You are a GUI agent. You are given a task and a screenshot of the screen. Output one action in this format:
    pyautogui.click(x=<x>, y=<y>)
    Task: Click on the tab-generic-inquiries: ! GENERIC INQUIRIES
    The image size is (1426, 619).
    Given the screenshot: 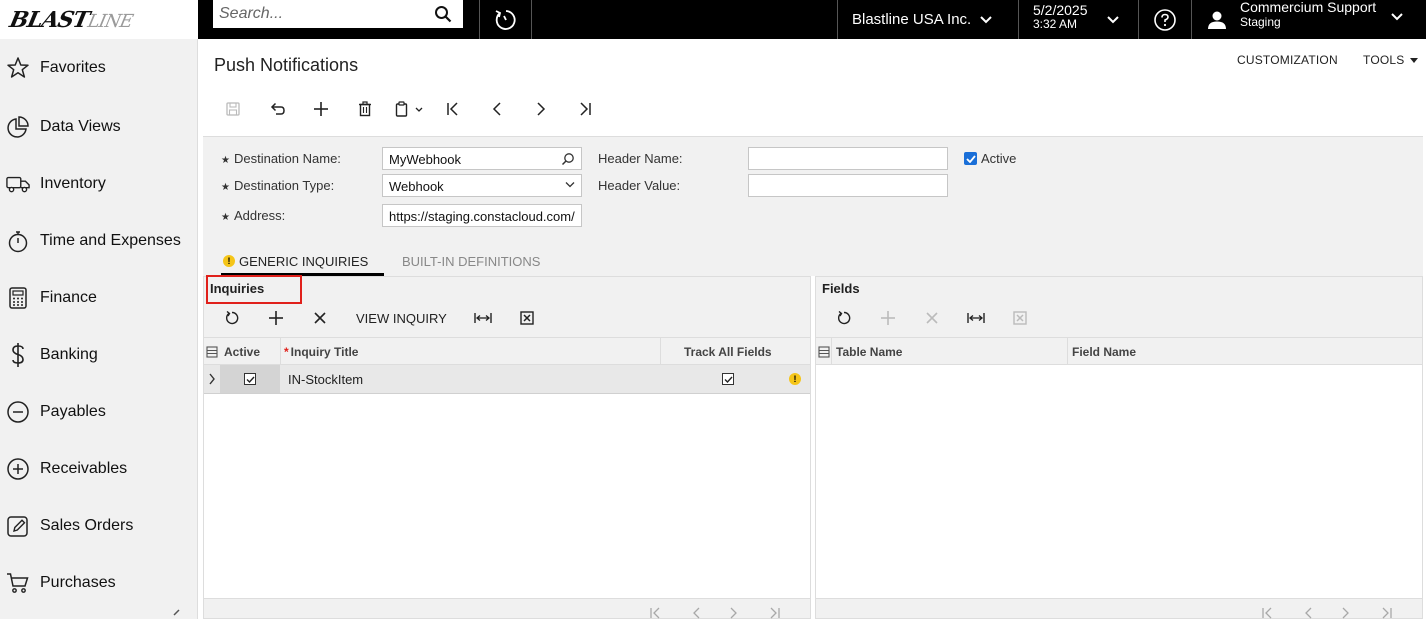 What is the action you would take?
    pyautogui.click(x=295, y=261)
    